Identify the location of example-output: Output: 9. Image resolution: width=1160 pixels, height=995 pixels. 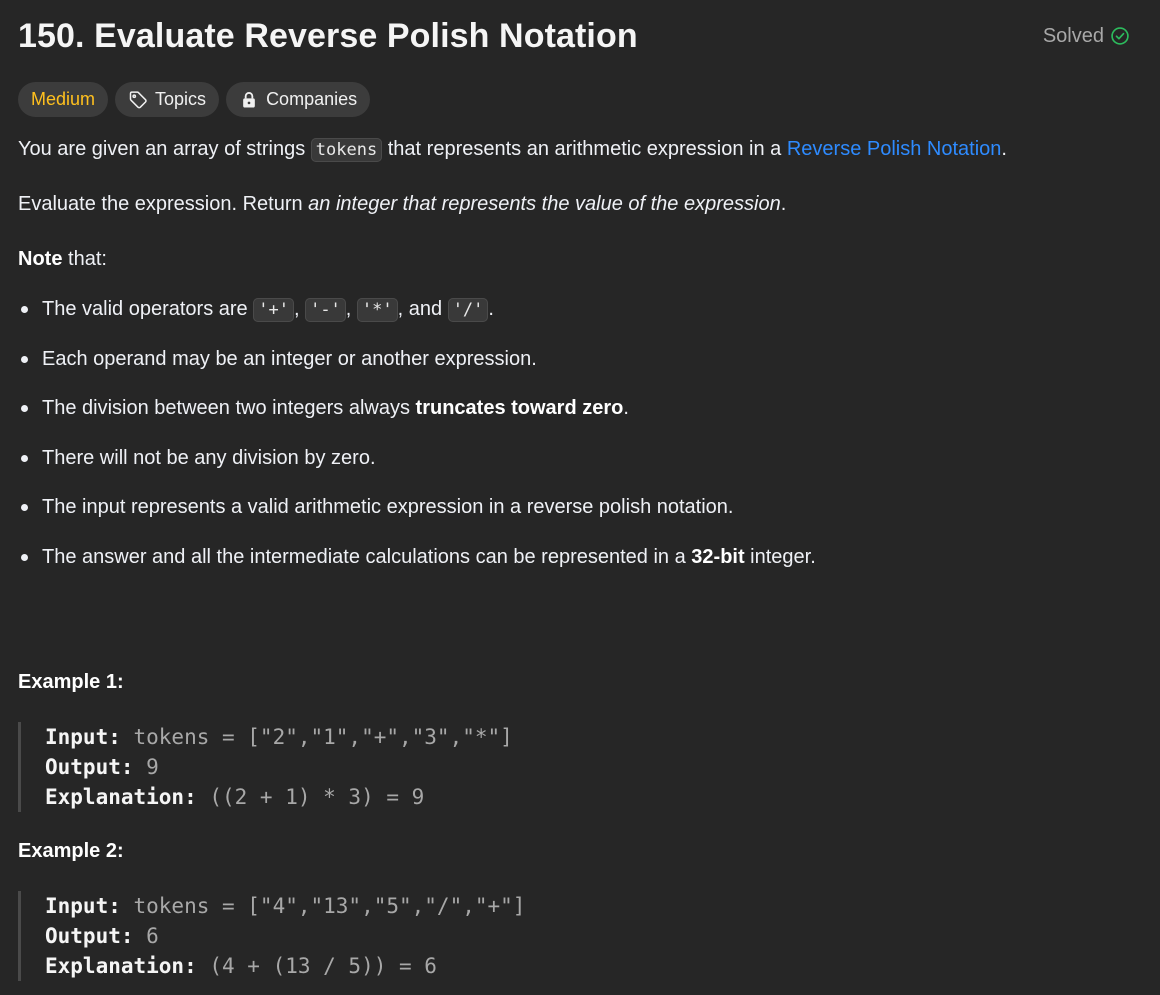
(279, 767).